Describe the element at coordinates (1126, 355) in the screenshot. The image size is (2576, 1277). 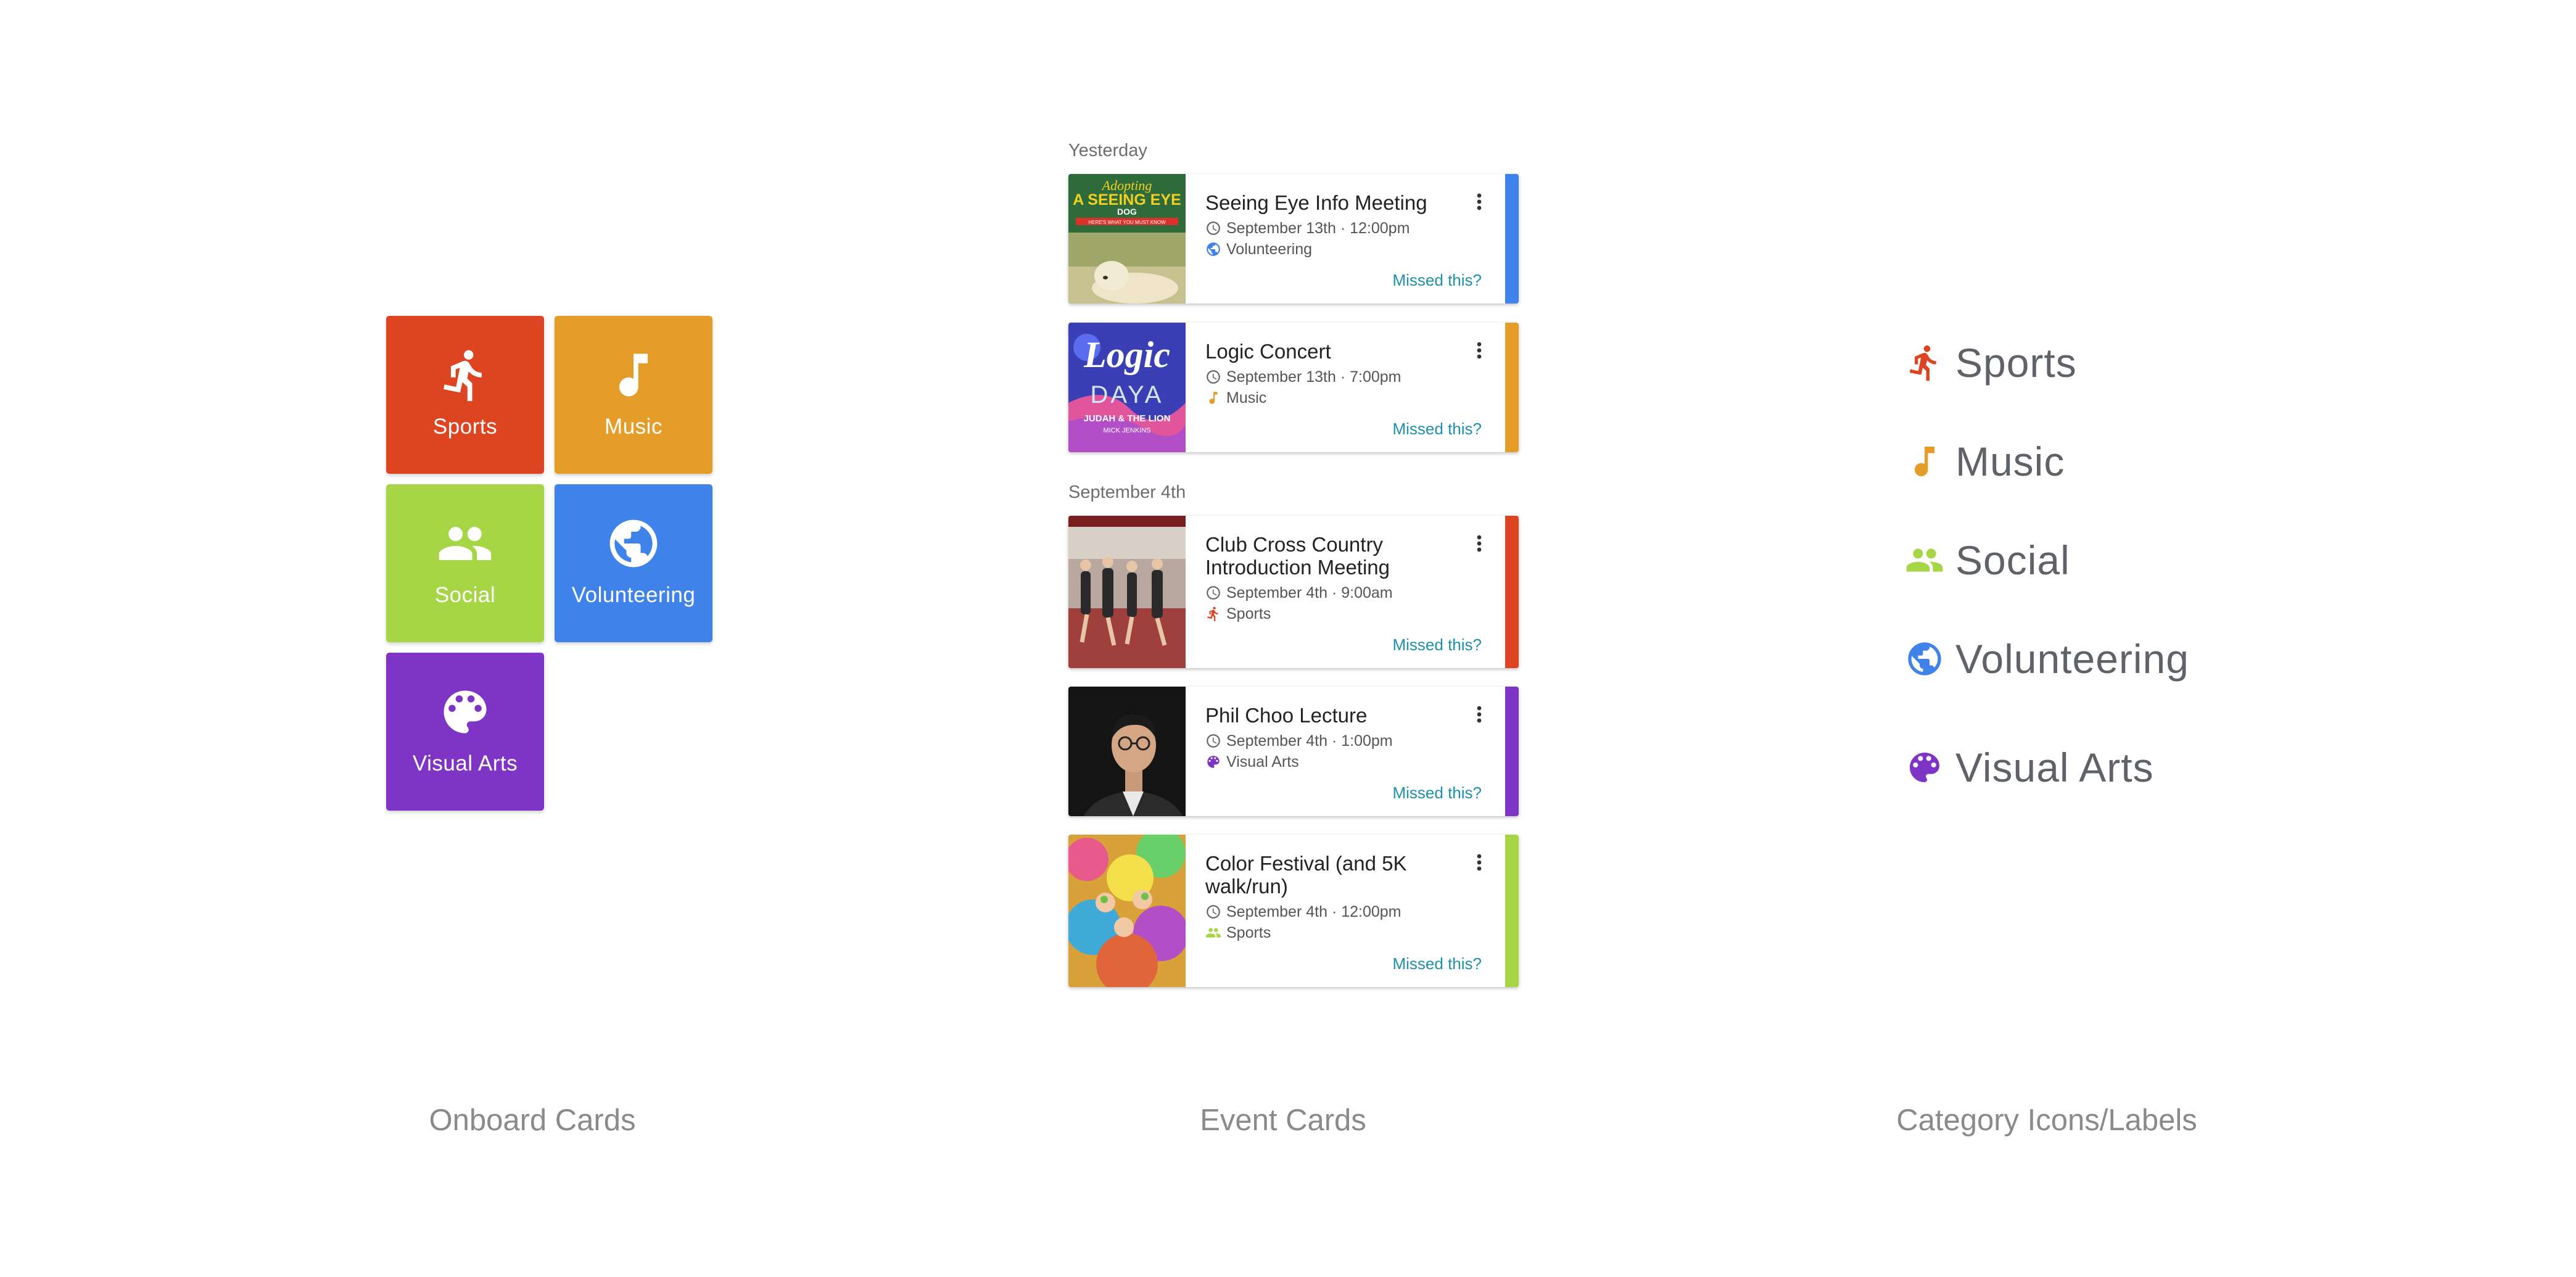
I see `thumbnail-text: Logic` at that location.